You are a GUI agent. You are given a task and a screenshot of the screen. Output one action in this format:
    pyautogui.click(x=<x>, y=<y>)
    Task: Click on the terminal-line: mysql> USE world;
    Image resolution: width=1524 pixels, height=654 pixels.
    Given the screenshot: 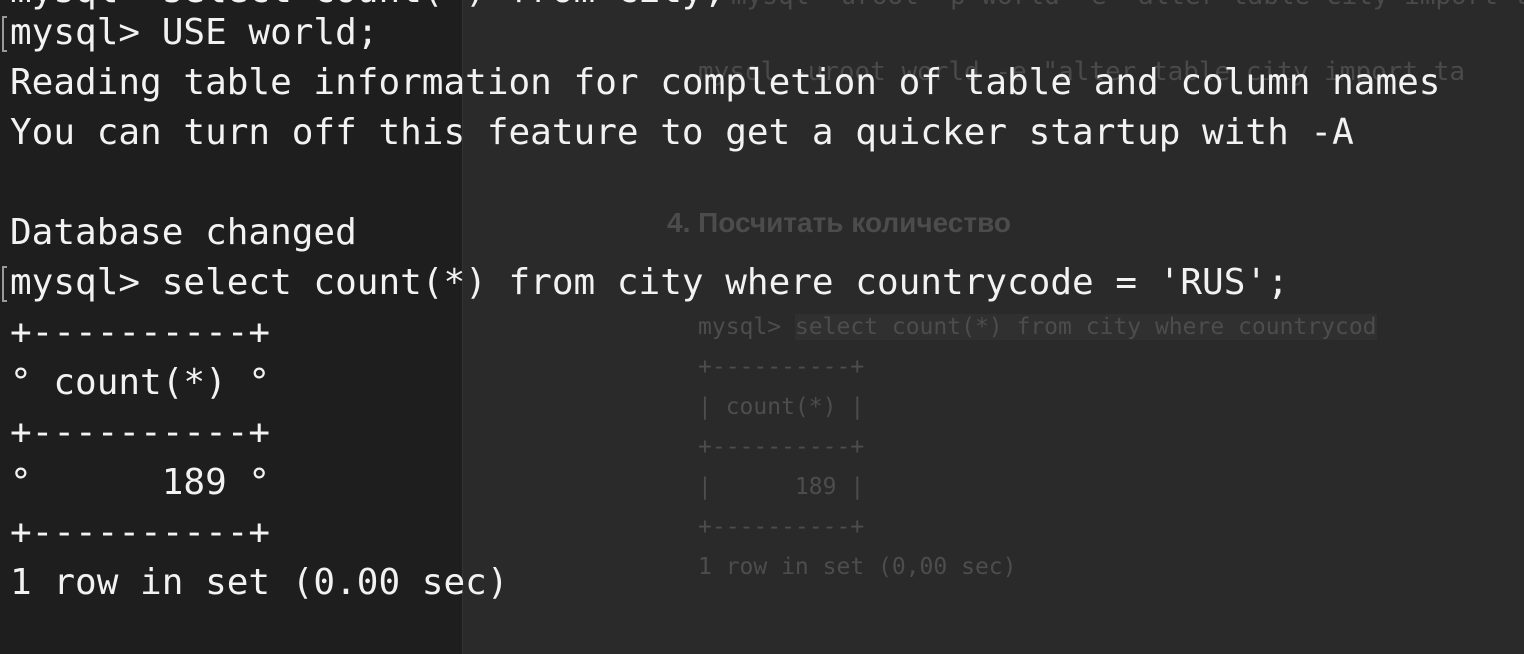 What is the action you would take?
    pyautogui.click(x=194, y=32)
    